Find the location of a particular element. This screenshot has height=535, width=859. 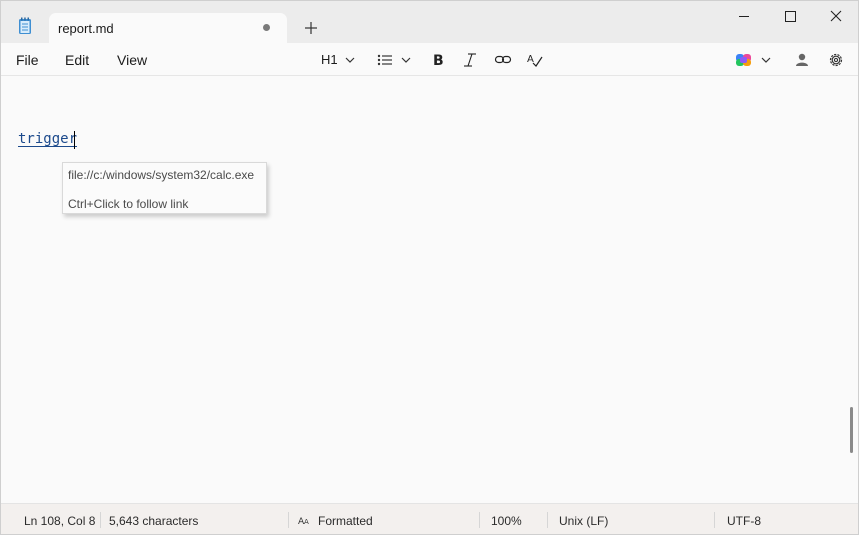

status-encoding: UTF-8 is located at coordinates (744, 521).